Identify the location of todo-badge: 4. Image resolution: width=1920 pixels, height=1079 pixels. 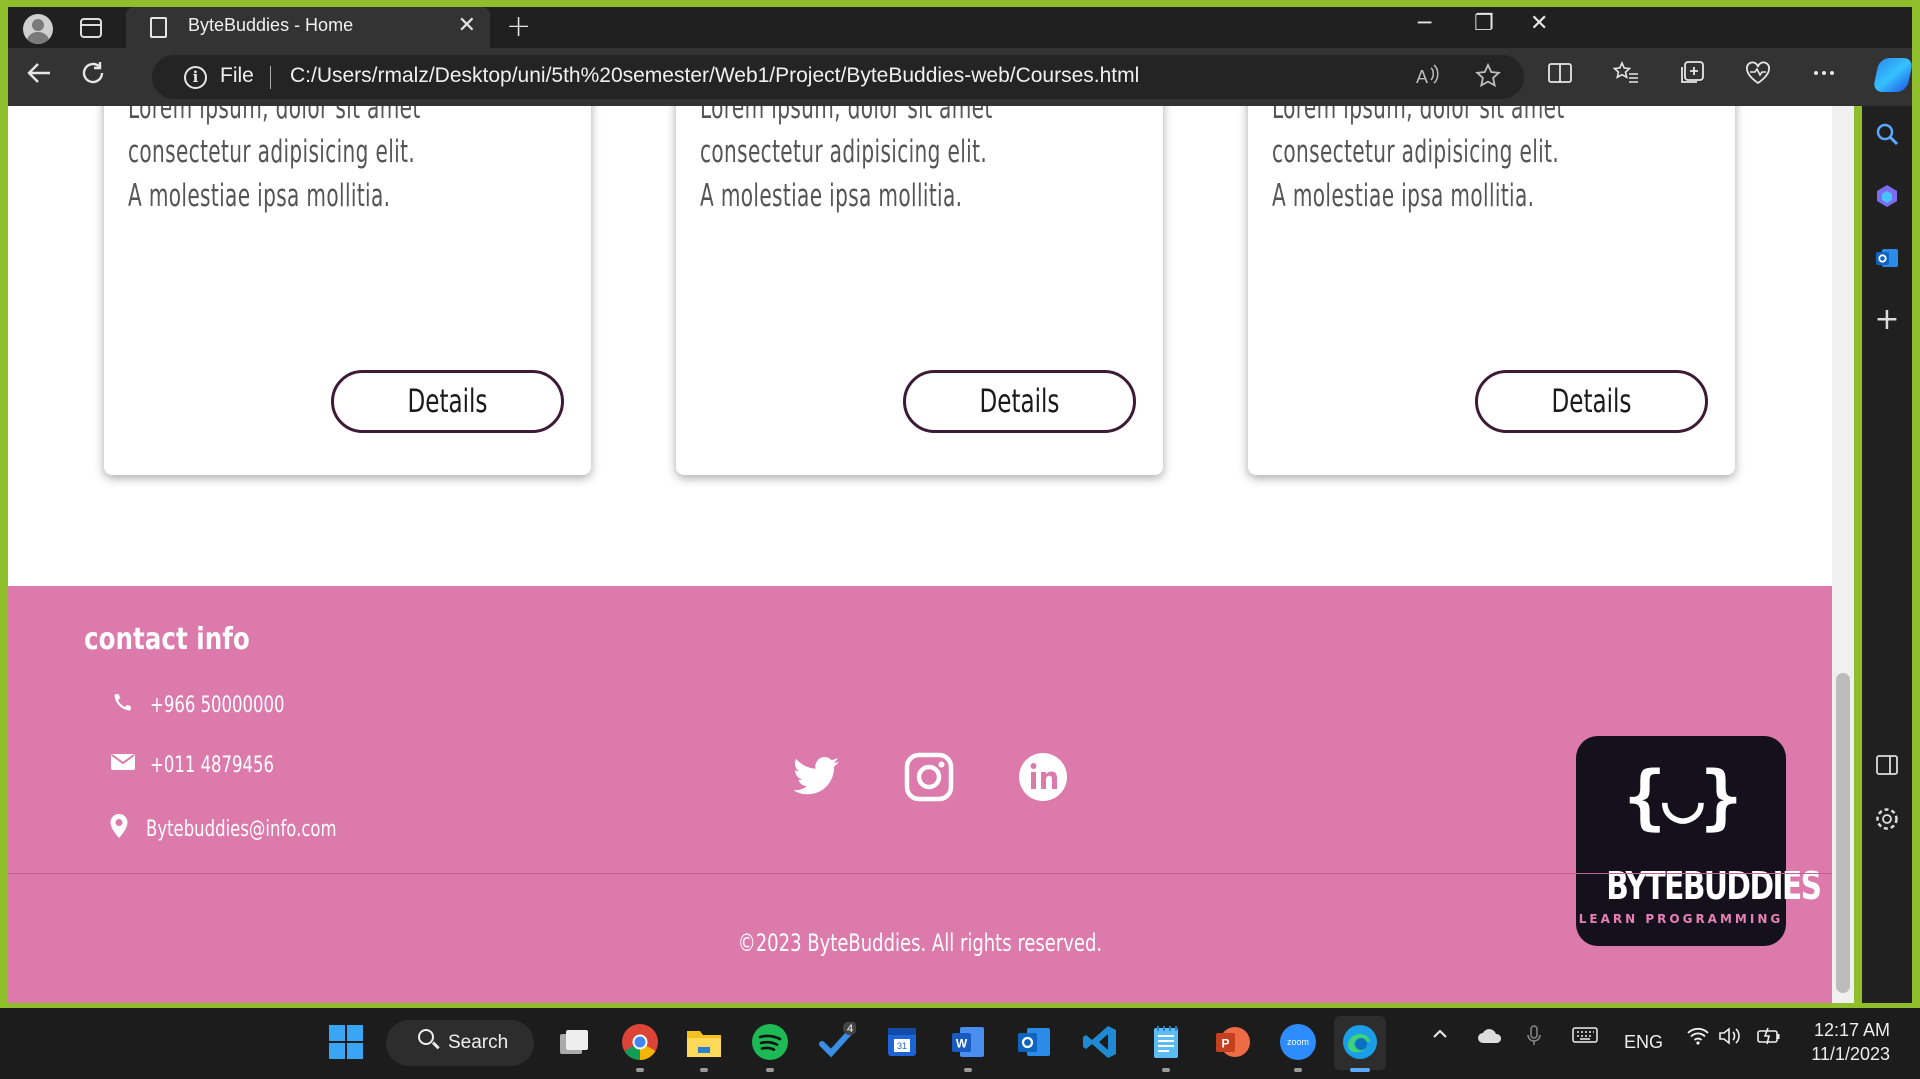
(850, 1029).